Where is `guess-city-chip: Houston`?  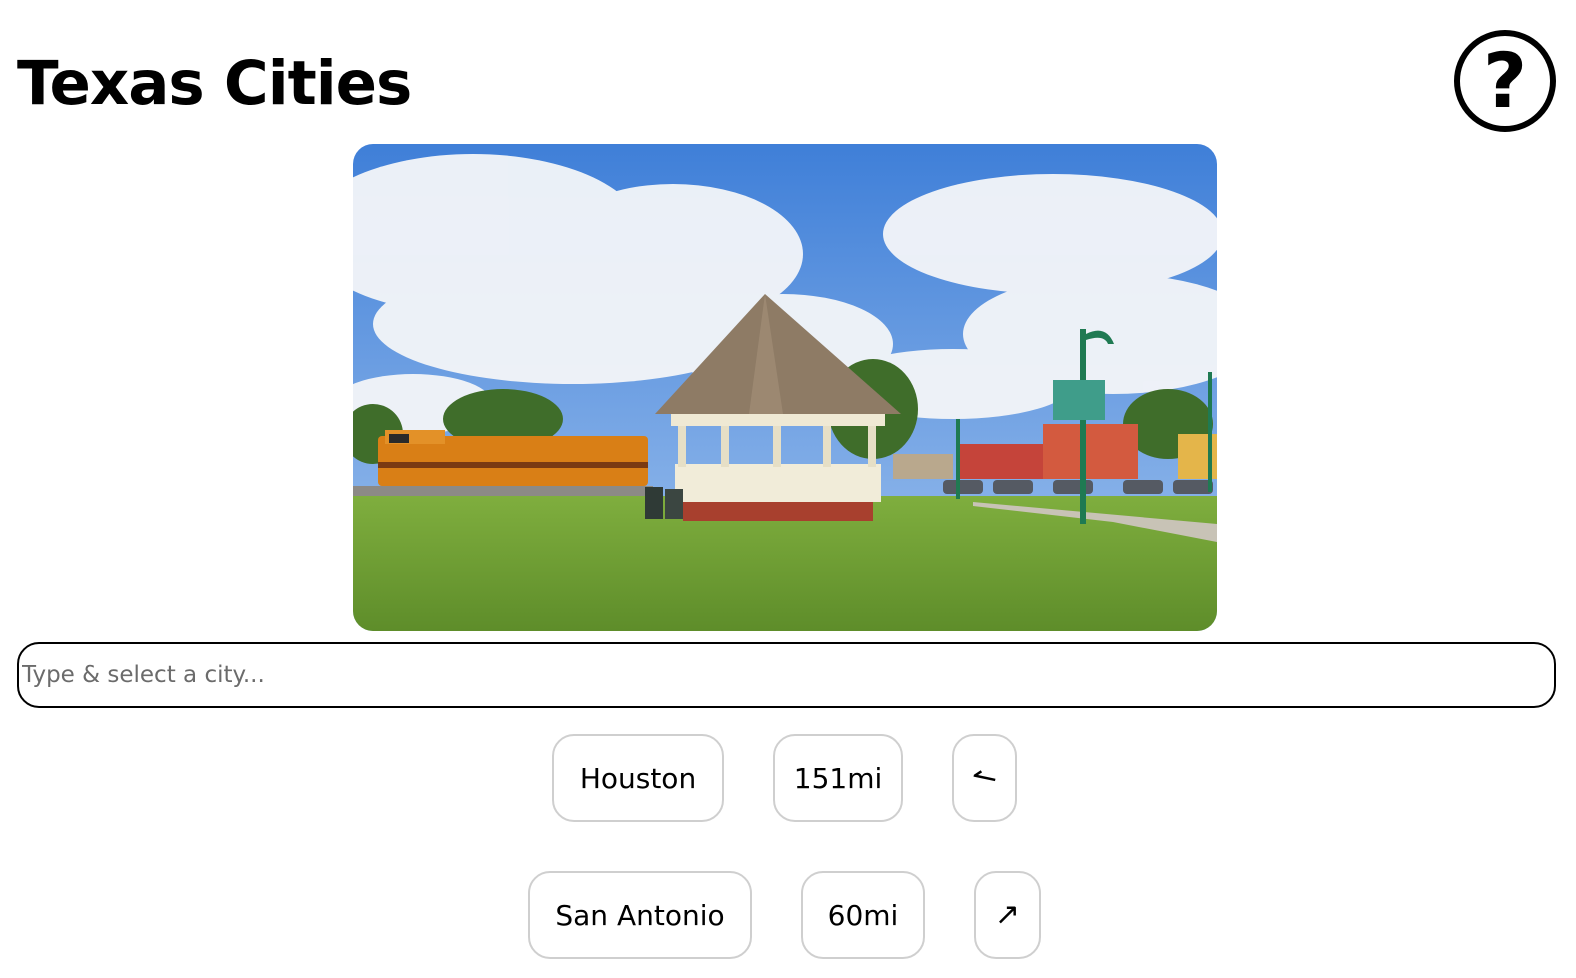 guess-city-chip: Houston is located at coordinates (638, 778).